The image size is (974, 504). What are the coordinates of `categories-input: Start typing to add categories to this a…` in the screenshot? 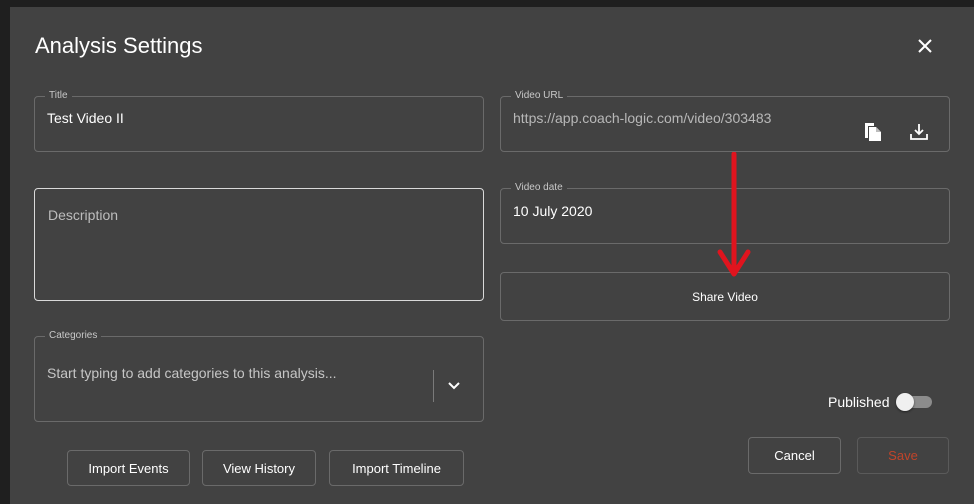 It's located at (259, 373).